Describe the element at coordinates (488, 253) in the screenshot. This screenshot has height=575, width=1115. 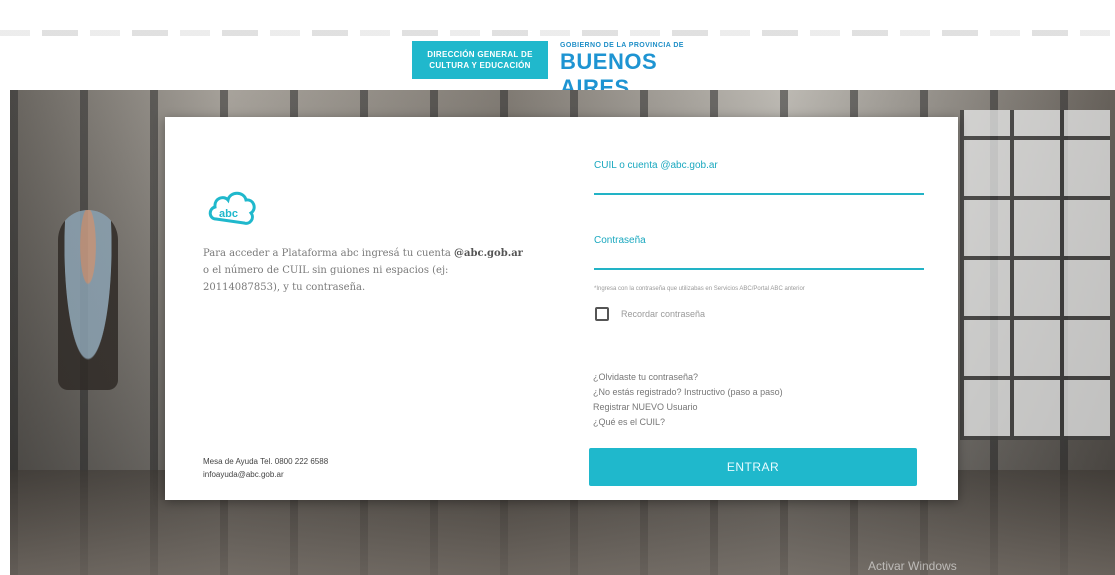
I see `intro-domain: @abc.gob.ar` at that location.